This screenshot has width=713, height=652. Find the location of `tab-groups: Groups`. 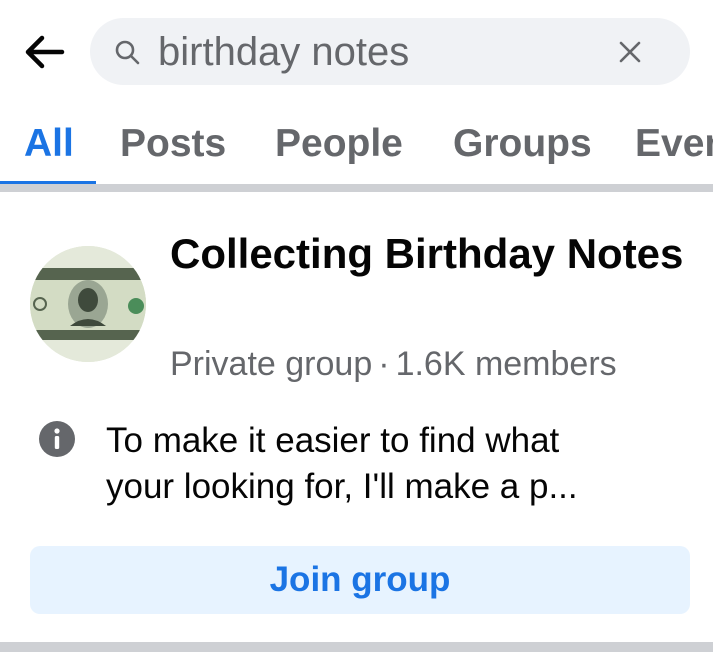

tab-groups: Groups is located at coordinates (522, 144).